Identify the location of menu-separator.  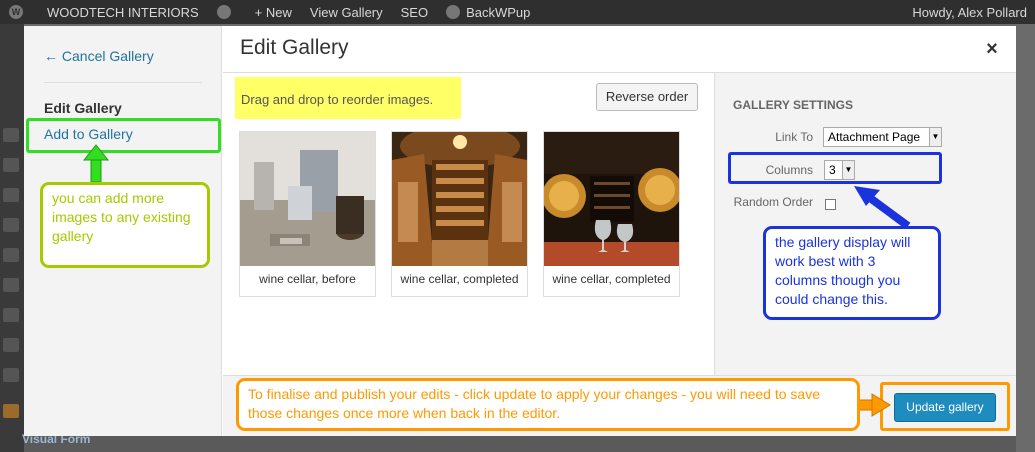
(123, 82).